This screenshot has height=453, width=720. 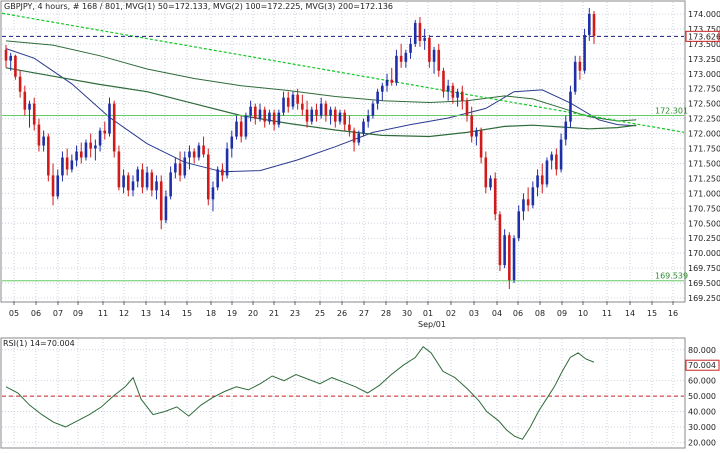 I want to click on rsi-tick-label: 20.000, so click(x=702, y=442).